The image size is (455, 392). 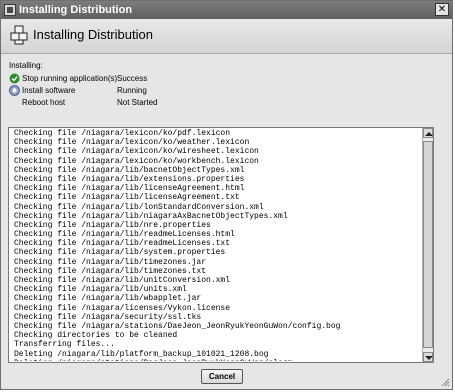 I want to click on distribution-boxes-icon, so click(x=19, y=35).